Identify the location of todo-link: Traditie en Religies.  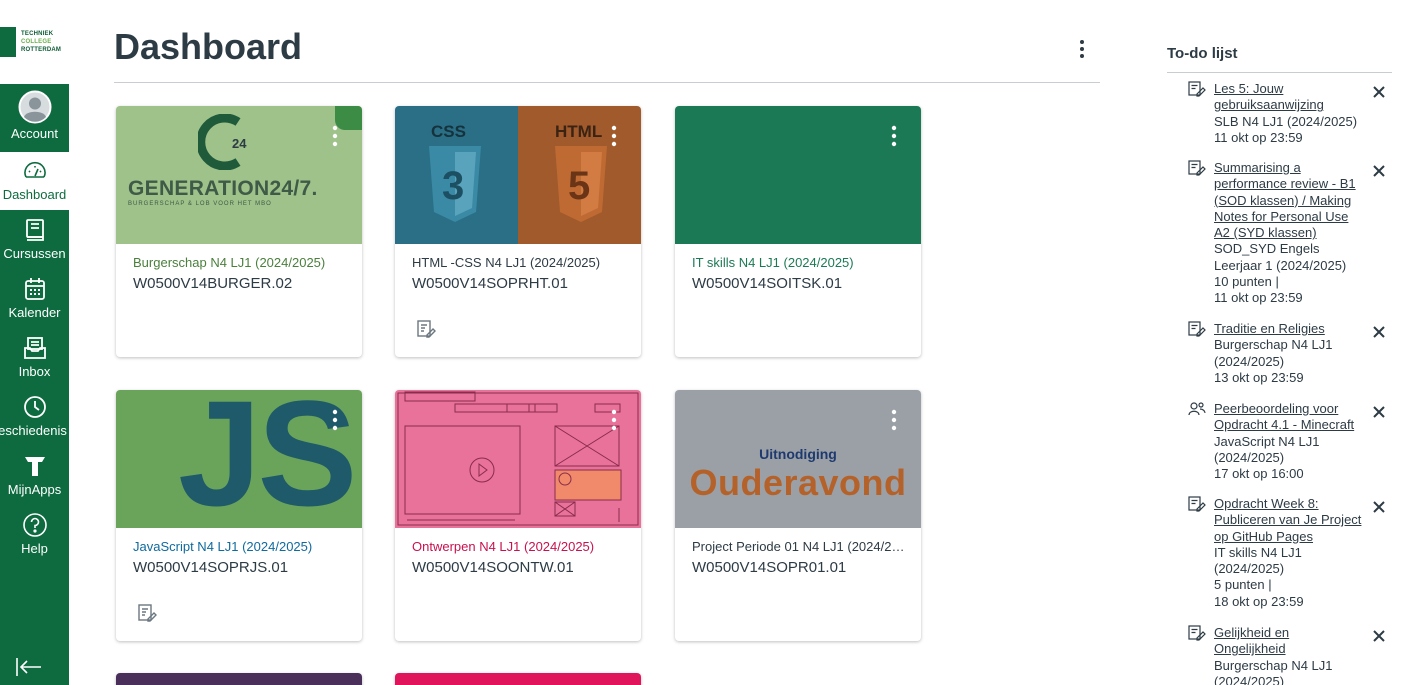
(1289, 329).